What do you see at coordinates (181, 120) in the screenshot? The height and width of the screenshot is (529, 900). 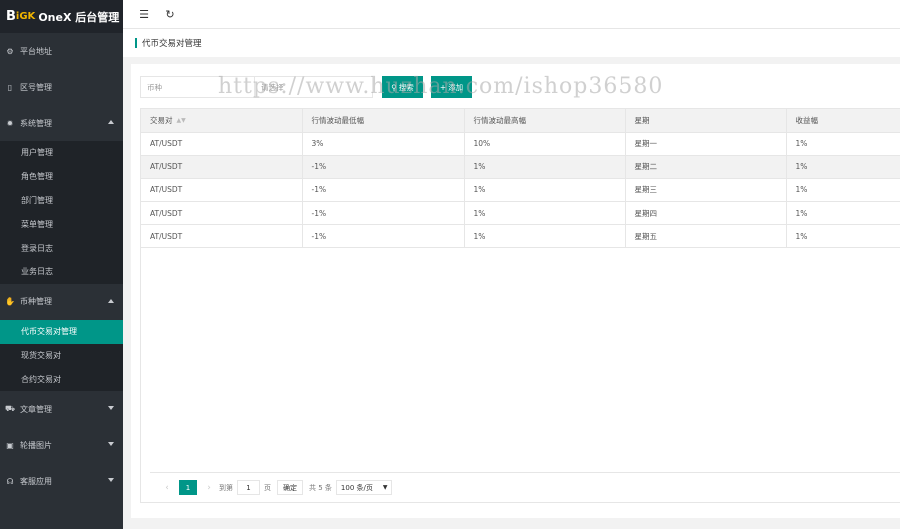 I see `sort-icon: ▲▼` at bounding box center [181, 120].